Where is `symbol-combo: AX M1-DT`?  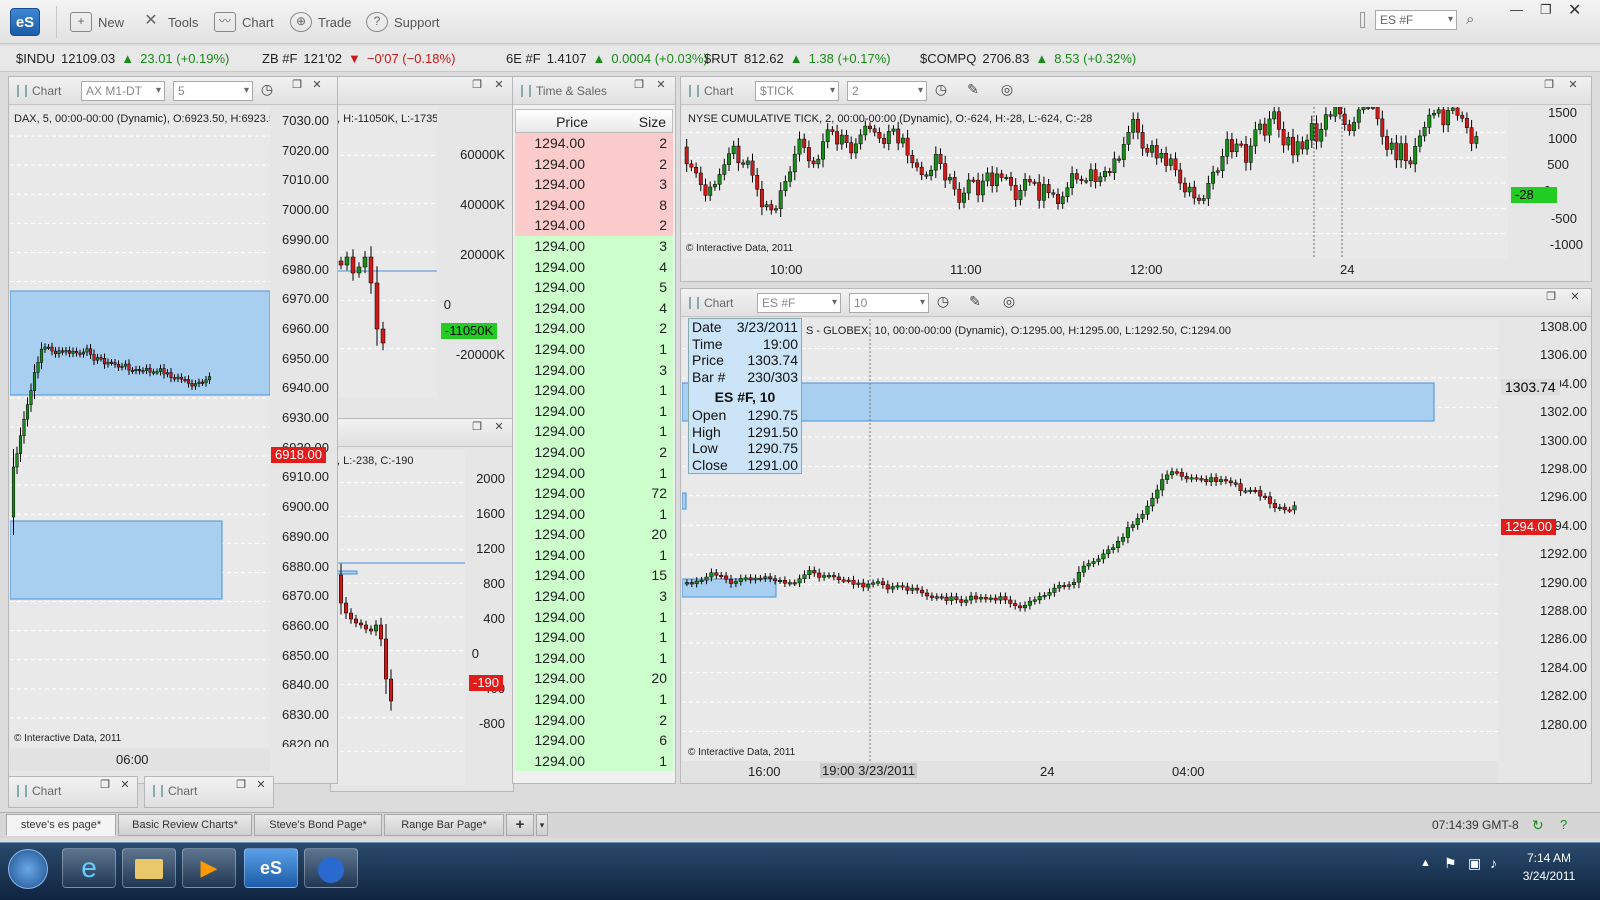
symbol-combo: AX M1-DT is located at coordinates (123, 91).